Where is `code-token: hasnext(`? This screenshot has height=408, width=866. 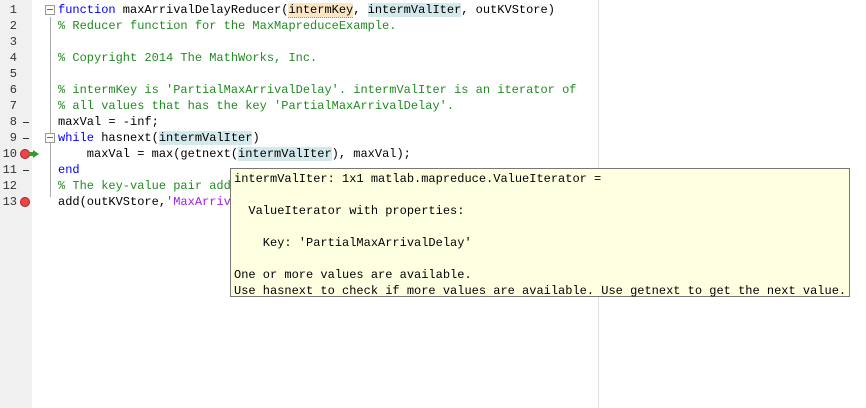
code-token: hasnext( is located at coordinates (126, 138).